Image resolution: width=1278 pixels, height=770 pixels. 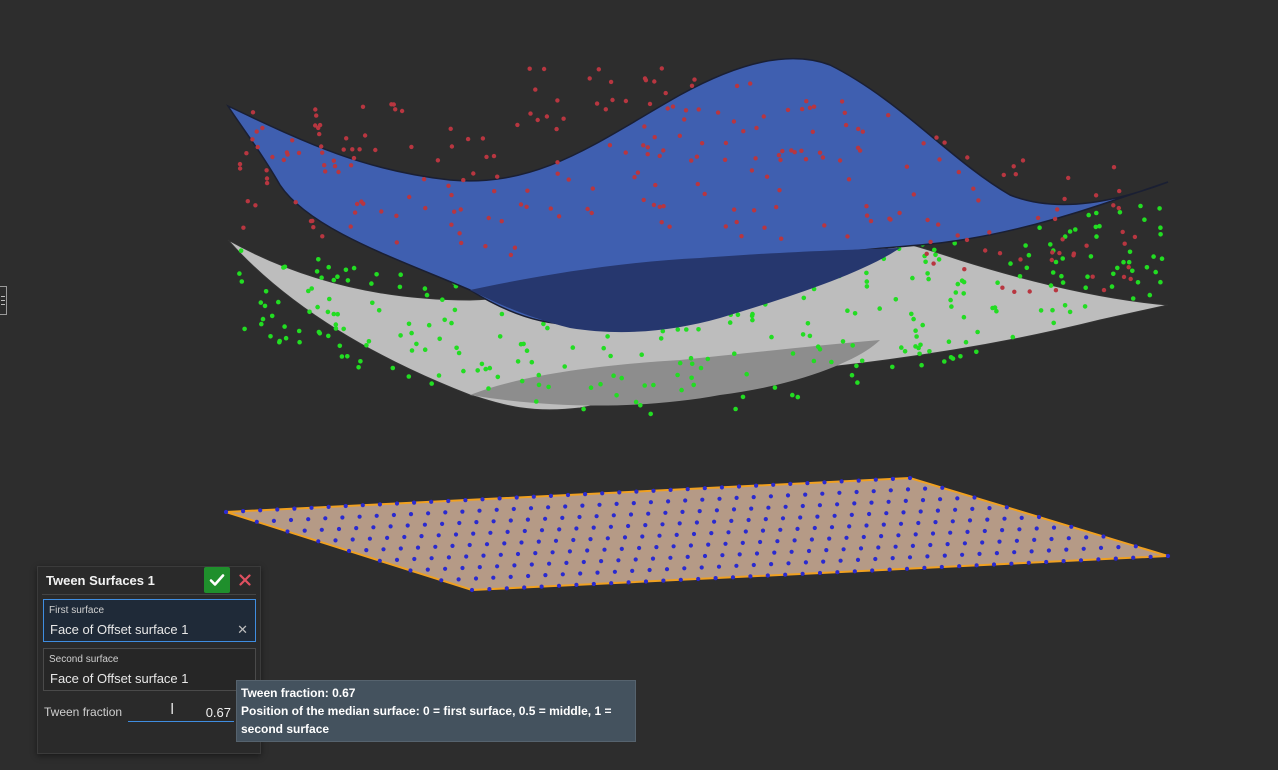 What do you see at coordinates (217, 580) in the screenshot?
I see `confirm-button` at bounding box center [217, 580].